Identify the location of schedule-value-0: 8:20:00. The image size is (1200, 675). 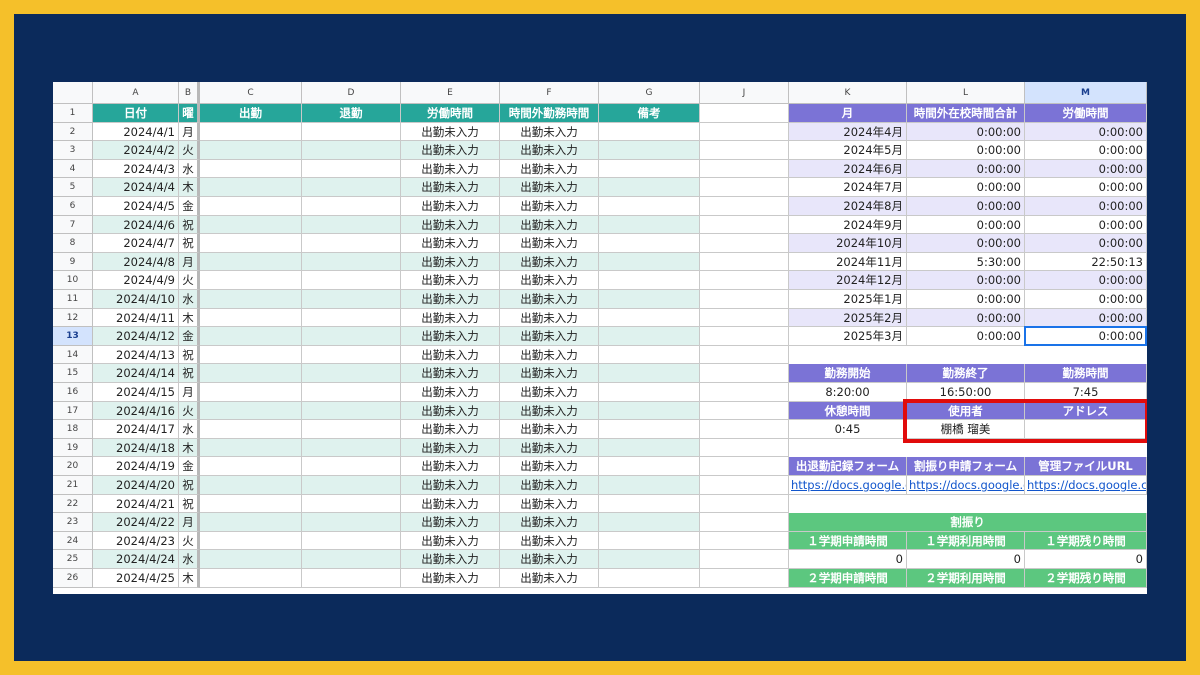
(848, 392).